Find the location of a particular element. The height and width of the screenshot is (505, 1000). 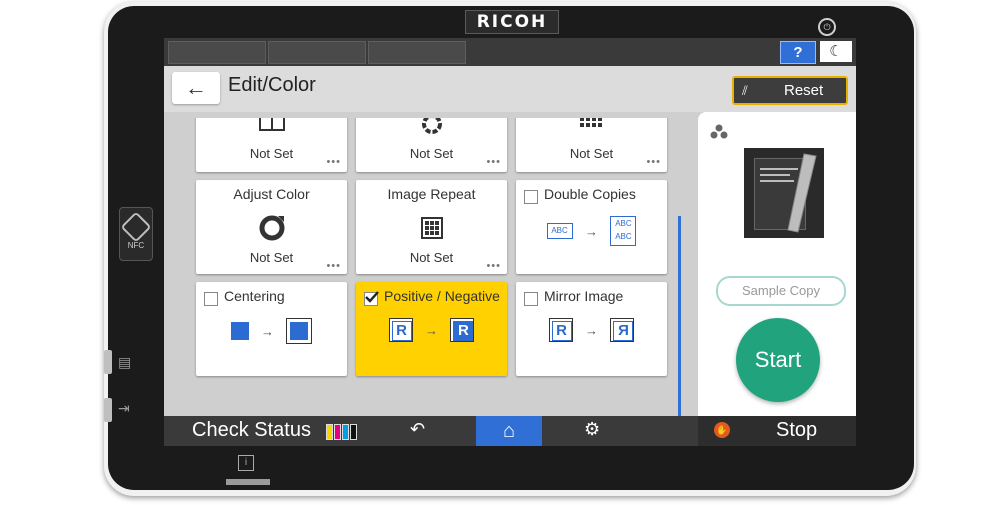

positive-negative-diagram: R → R is located at coordinates (431, 330).